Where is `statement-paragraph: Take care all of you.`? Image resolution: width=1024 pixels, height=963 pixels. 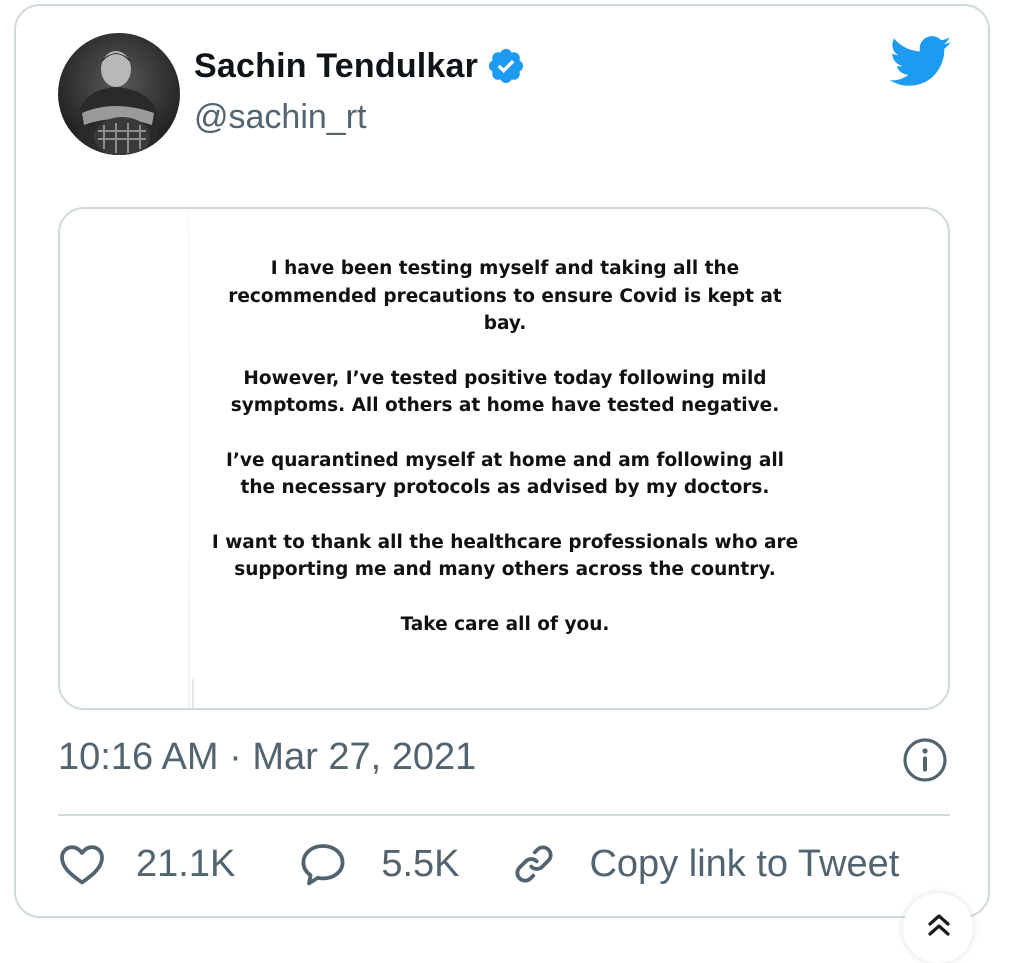 statement-paragraph: Take care all of you. is located at coordinates (505, 624).